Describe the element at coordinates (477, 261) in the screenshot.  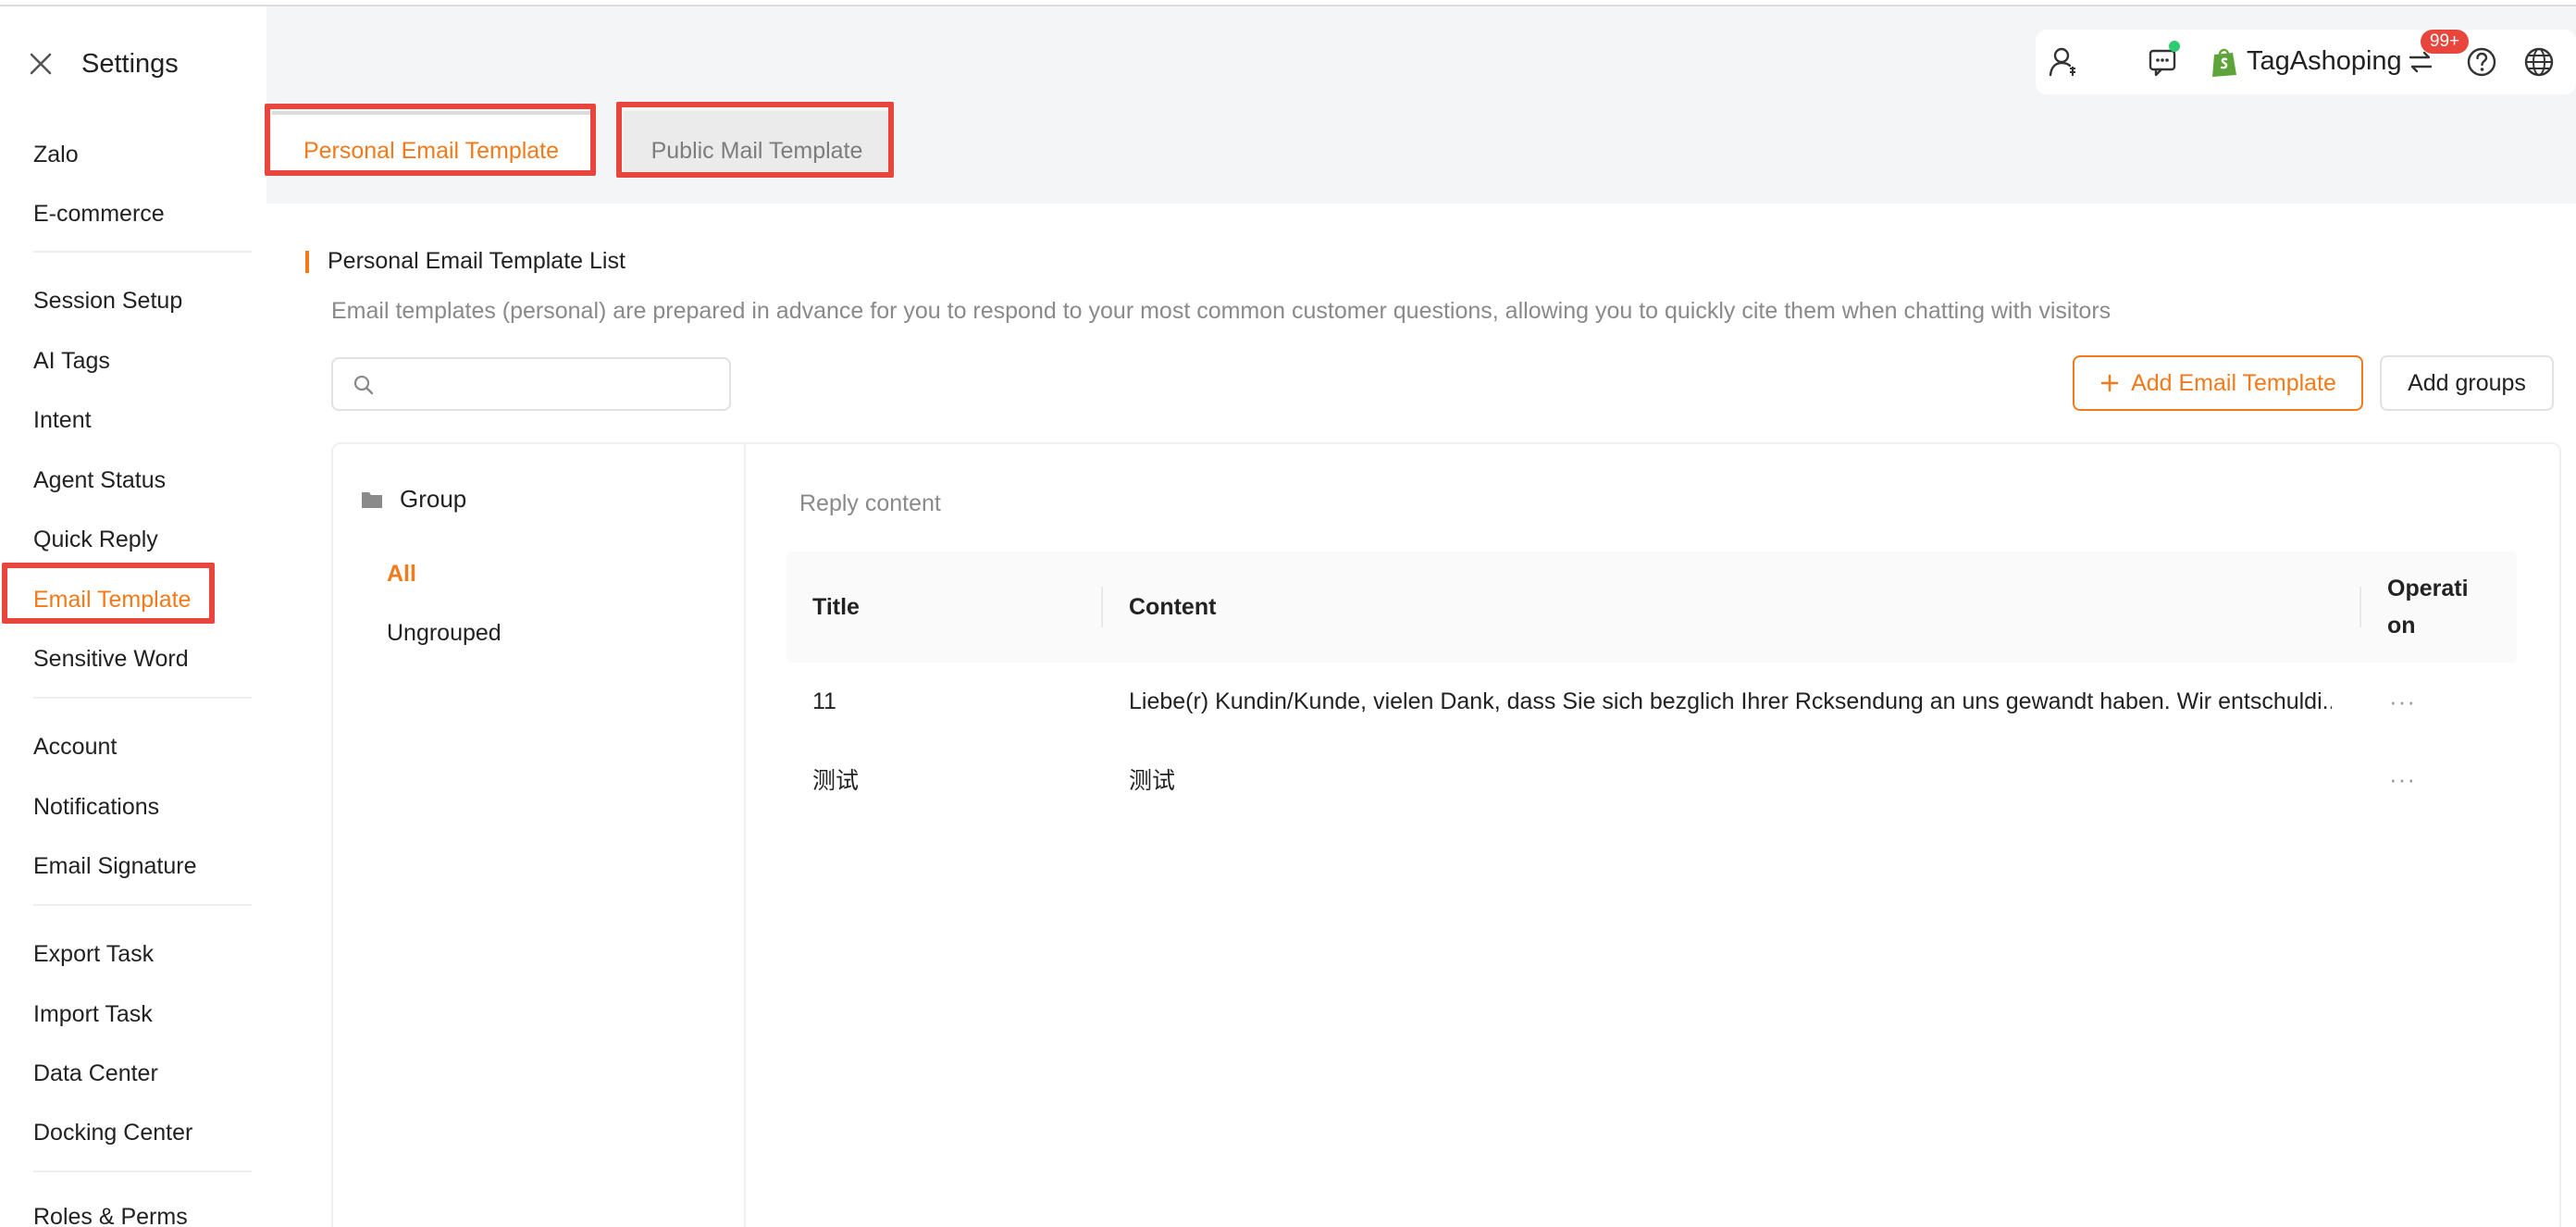
I see `section-title-text: Personal Email Template List` at that location.